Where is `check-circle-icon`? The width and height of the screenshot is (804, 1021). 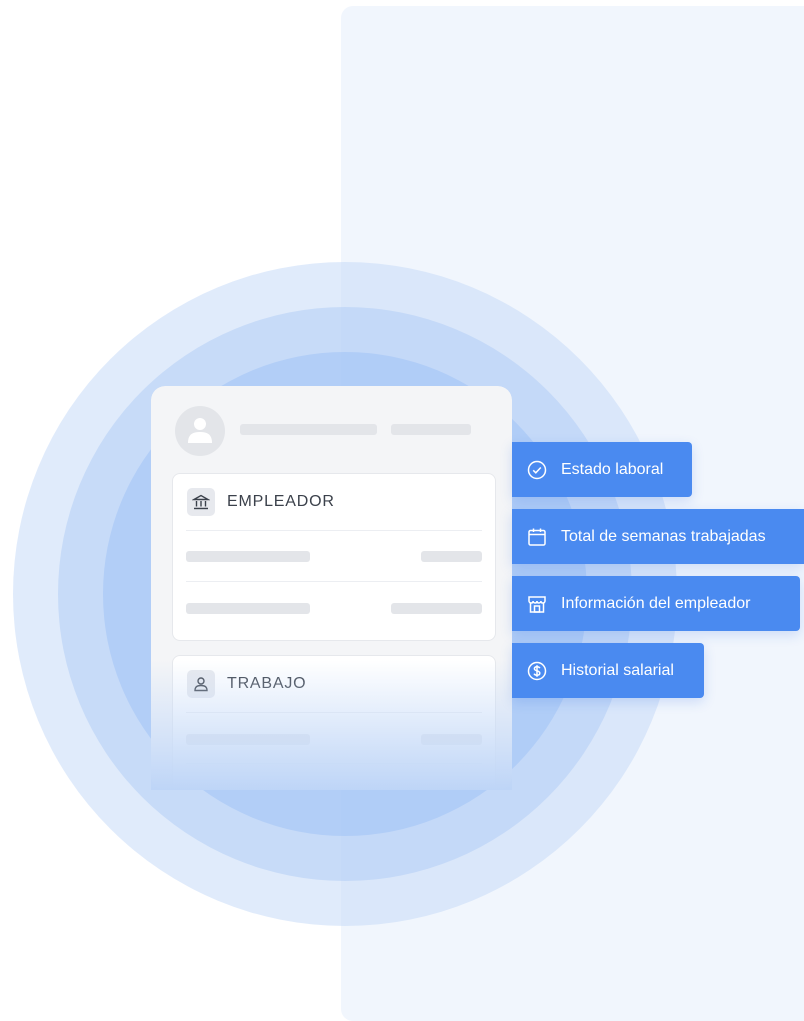
check-circle-icon is located at coordinates (537, 470).